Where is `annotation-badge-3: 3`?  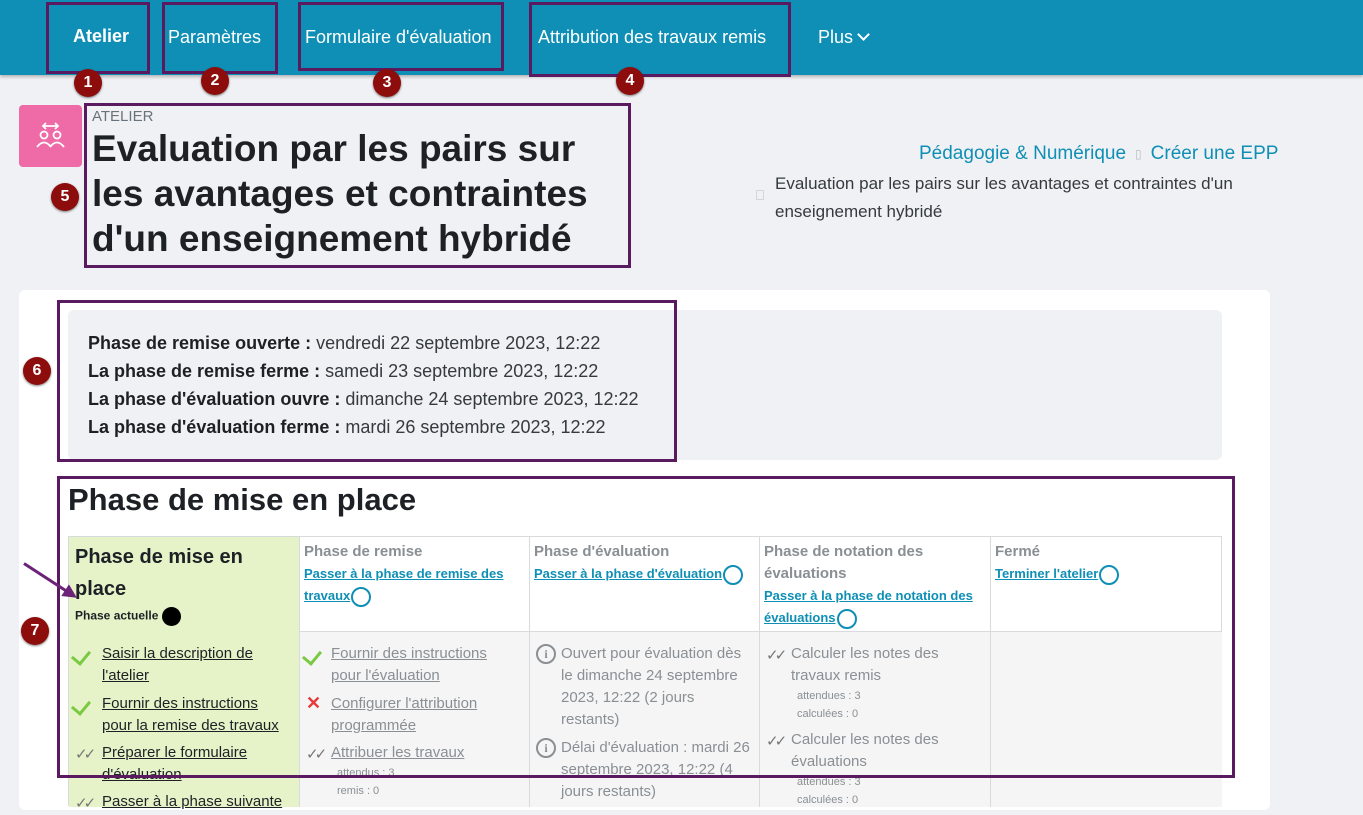
annotation-badge-3: 3 is located at coordinates (387, 83).